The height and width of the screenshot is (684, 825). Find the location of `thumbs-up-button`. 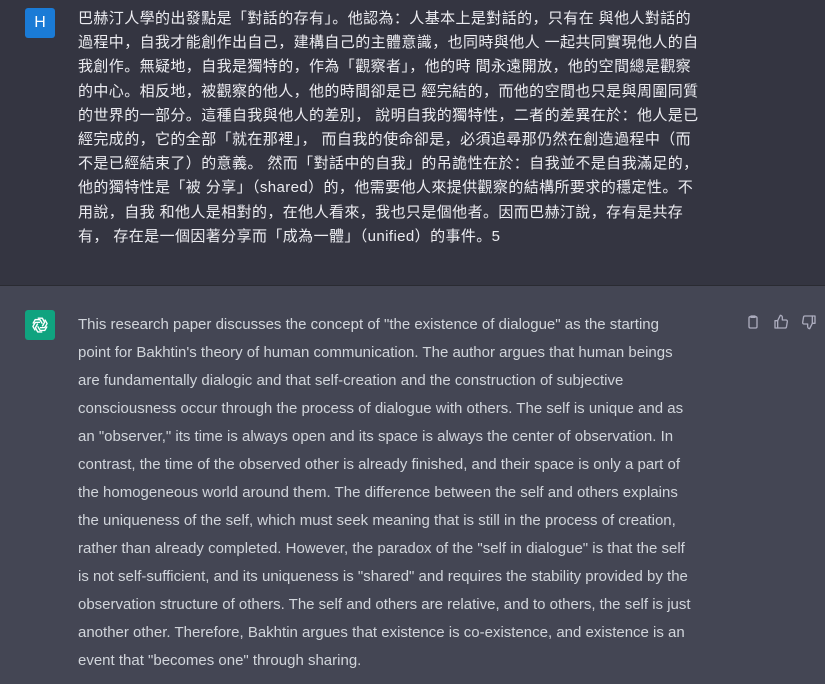

thumbs-up-button is located at coordinates (781, 322).